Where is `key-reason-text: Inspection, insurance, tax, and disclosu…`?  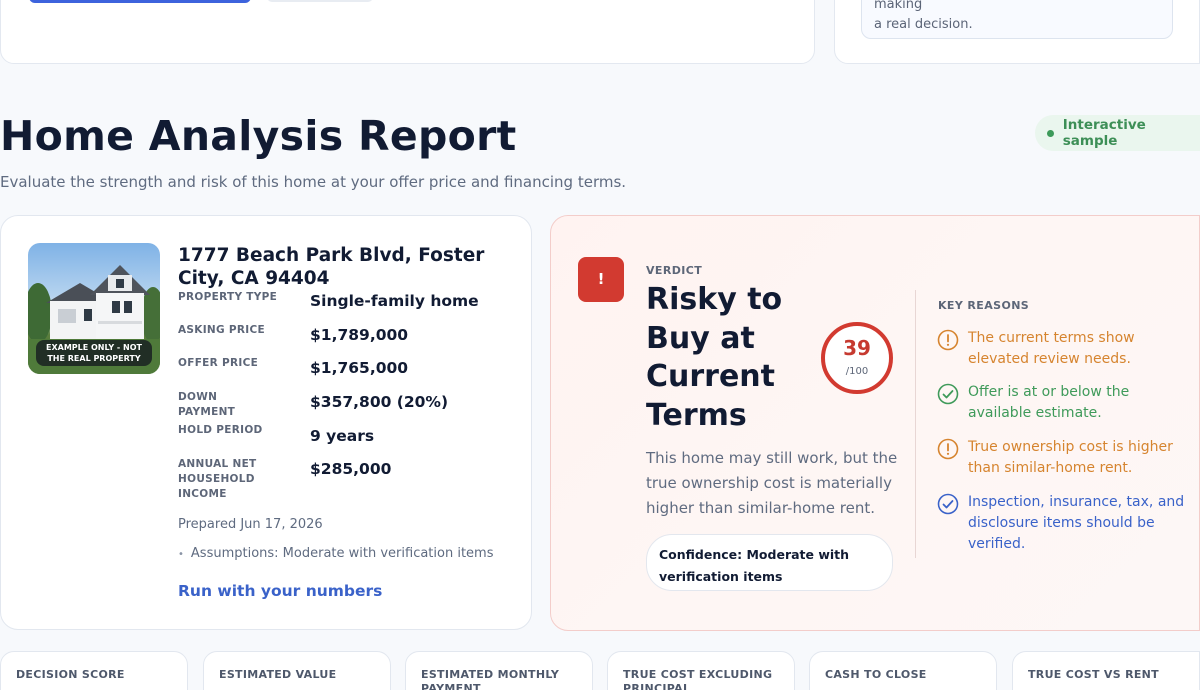 key-reason-text: Inspection, insurance, tax, and disclosu… is located at coordinates (1076, 523).